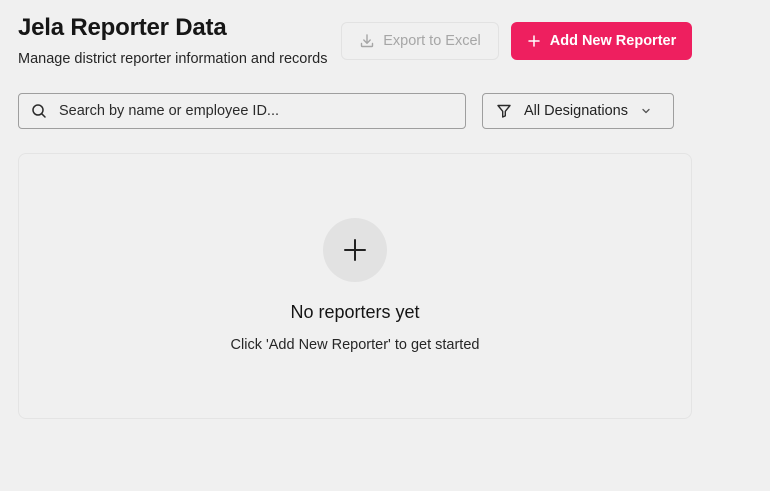  I want to click on designation-filter-value: All Designations, so click(576, 111).